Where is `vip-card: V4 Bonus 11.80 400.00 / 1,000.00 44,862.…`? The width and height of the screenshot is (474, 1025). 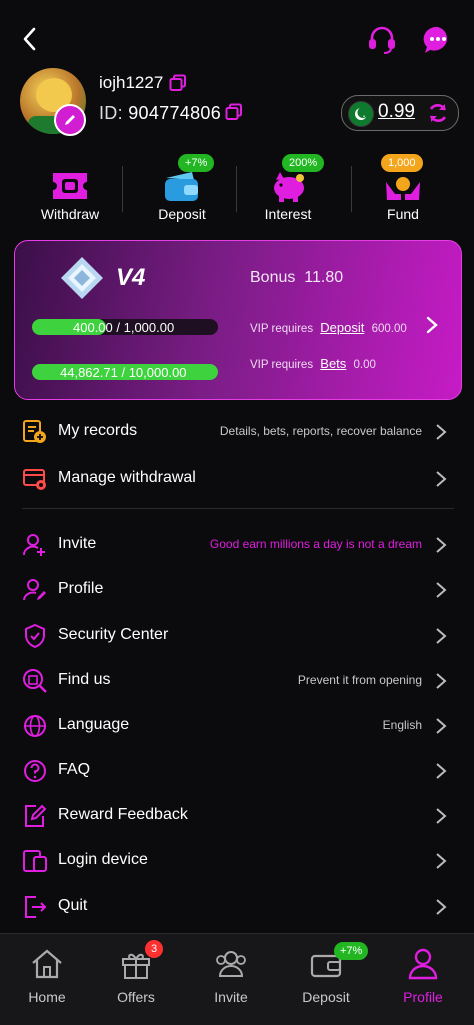 vip-card: V4 Bonus 11.80 400.00 / 1,000.00 44,862.… is located at coordinates (238, 320).